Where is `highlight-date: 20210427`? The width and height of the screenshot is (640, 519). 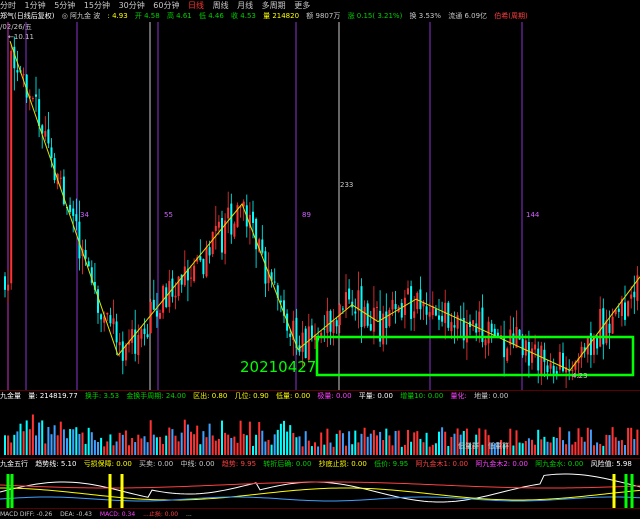 highlight-date: 20210427 is located at coordinates (278, 367).